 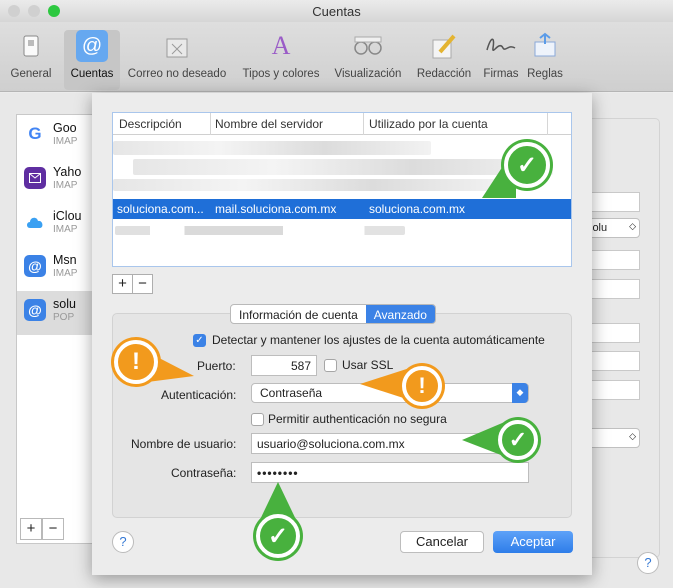 I want to click on tab-account-info: Información de cuenta, so click(x=298, y=314).